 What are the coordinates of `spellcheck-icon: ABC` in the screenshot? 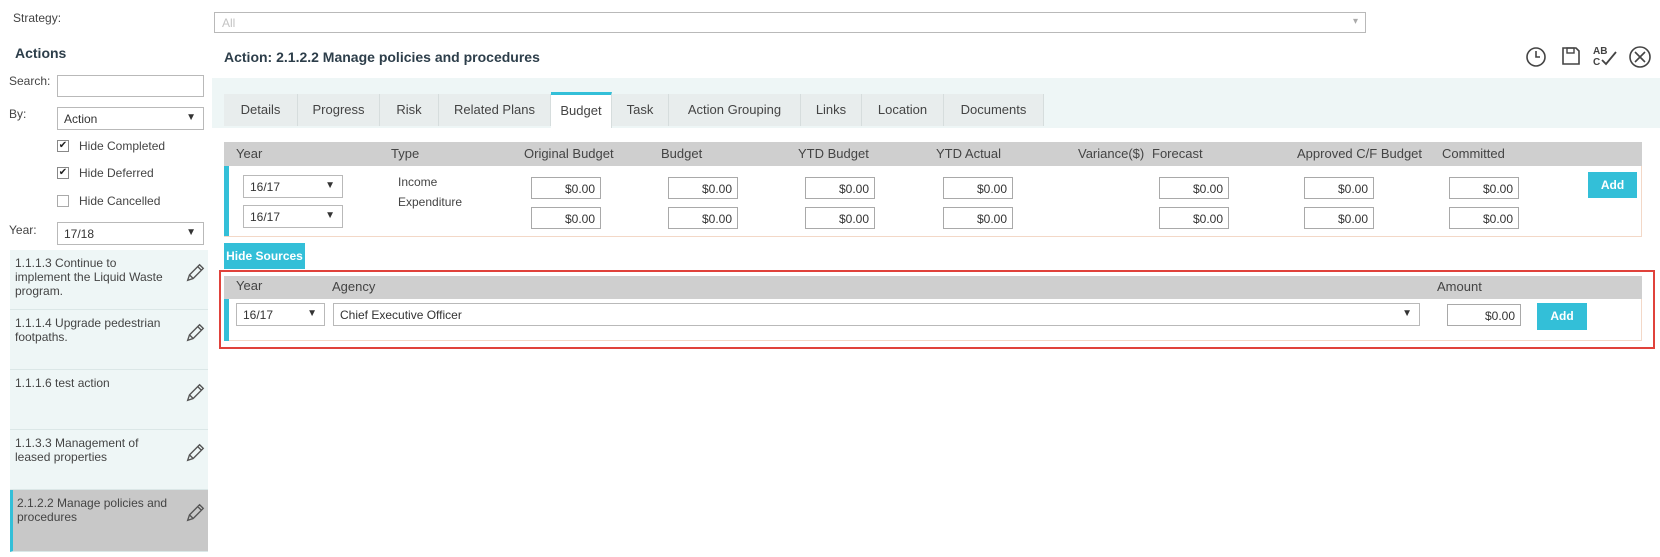 It's located at (1605, 56).